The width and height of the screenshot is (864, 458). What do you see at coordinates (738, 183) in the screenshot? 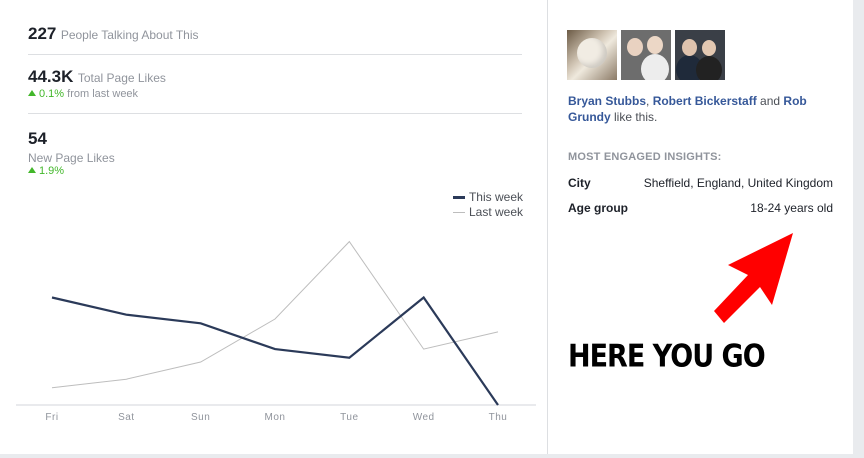
I see `insight-value: Sheffield, England, United Kingdom` at bounding box center [738, 183].